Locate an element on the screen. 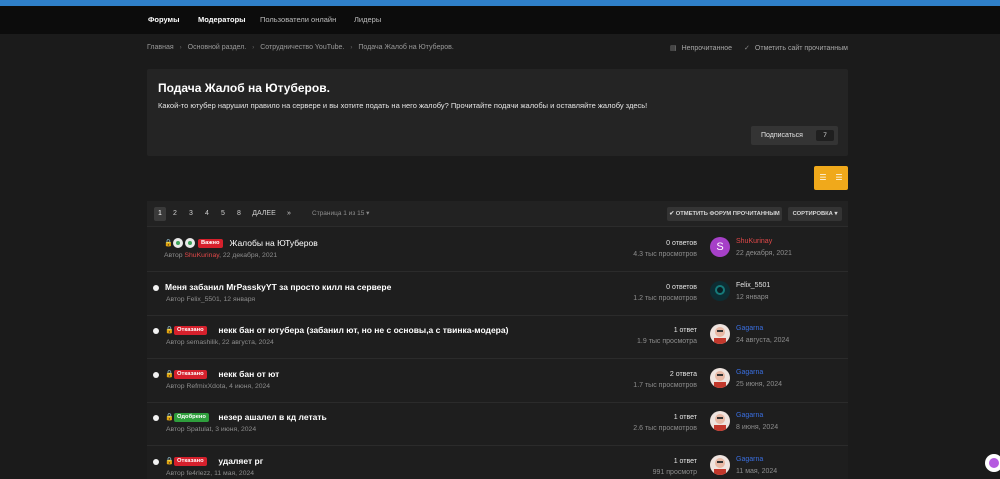 Image resolution: width=1000 pixels, height=479 pixels. last-post-date: 12 января is located at coordinates (752, 297).